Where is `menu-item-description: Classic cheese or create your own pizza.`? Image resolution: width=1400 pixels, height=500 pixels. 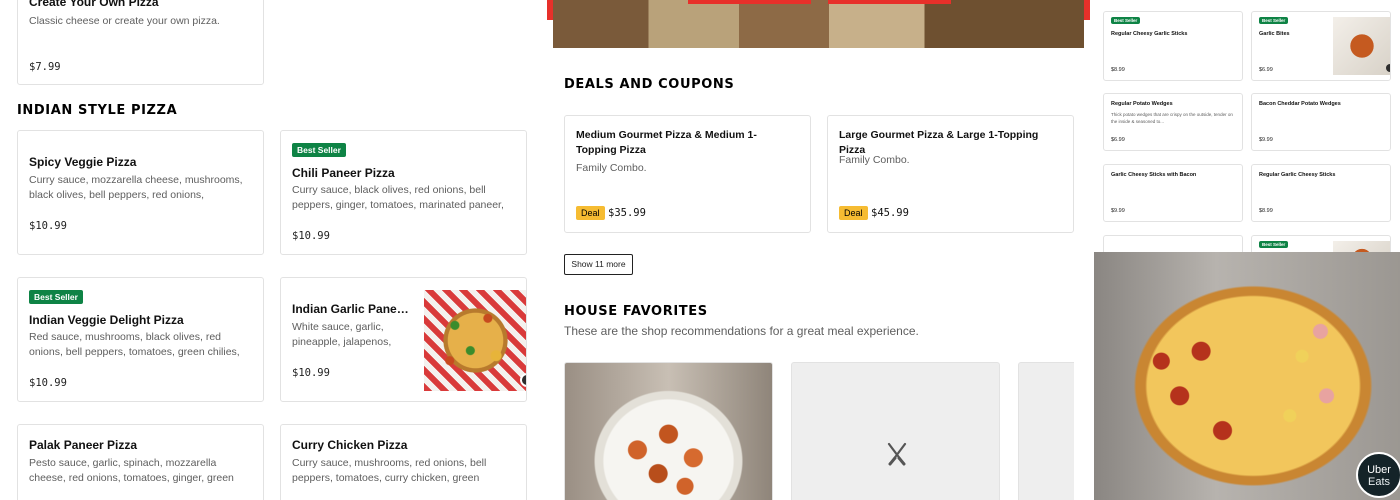
menu-item-description: Classic cheese or create your own pizza. is located at coordinates (124, 21).